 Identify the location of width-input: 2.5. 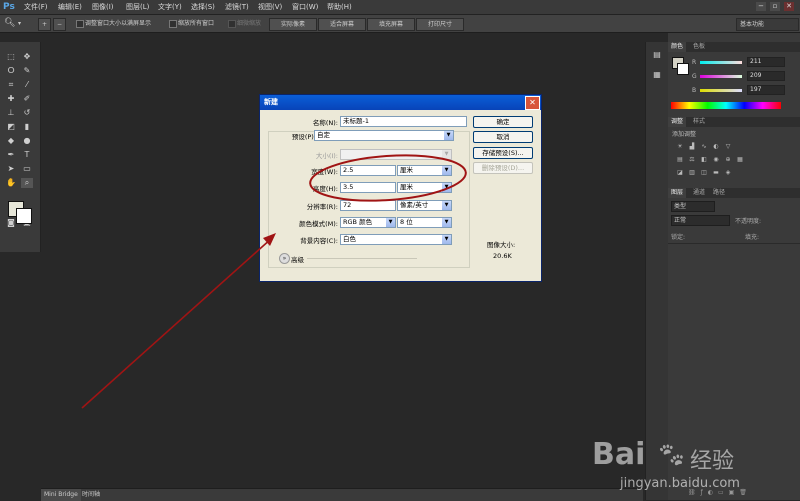
(368, 170).